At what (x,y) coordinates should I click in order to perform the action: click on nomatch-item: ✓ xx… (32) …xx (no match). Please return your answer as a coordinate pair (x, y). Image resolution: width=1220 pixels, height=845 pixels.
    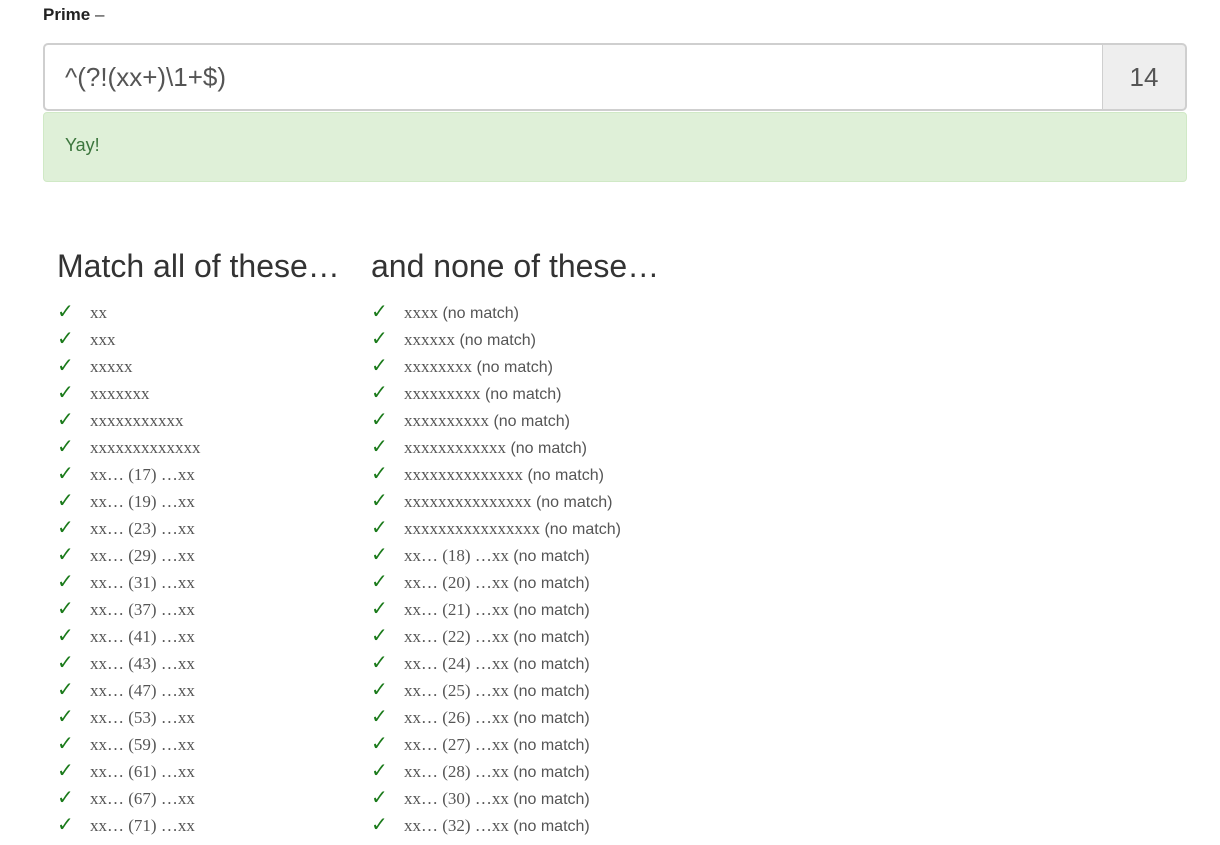
    Looking at the image, I should click on (515, 824).